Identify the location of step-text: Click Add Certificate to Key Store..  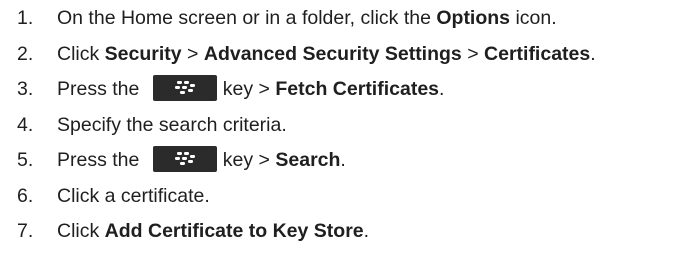
(213, 231).